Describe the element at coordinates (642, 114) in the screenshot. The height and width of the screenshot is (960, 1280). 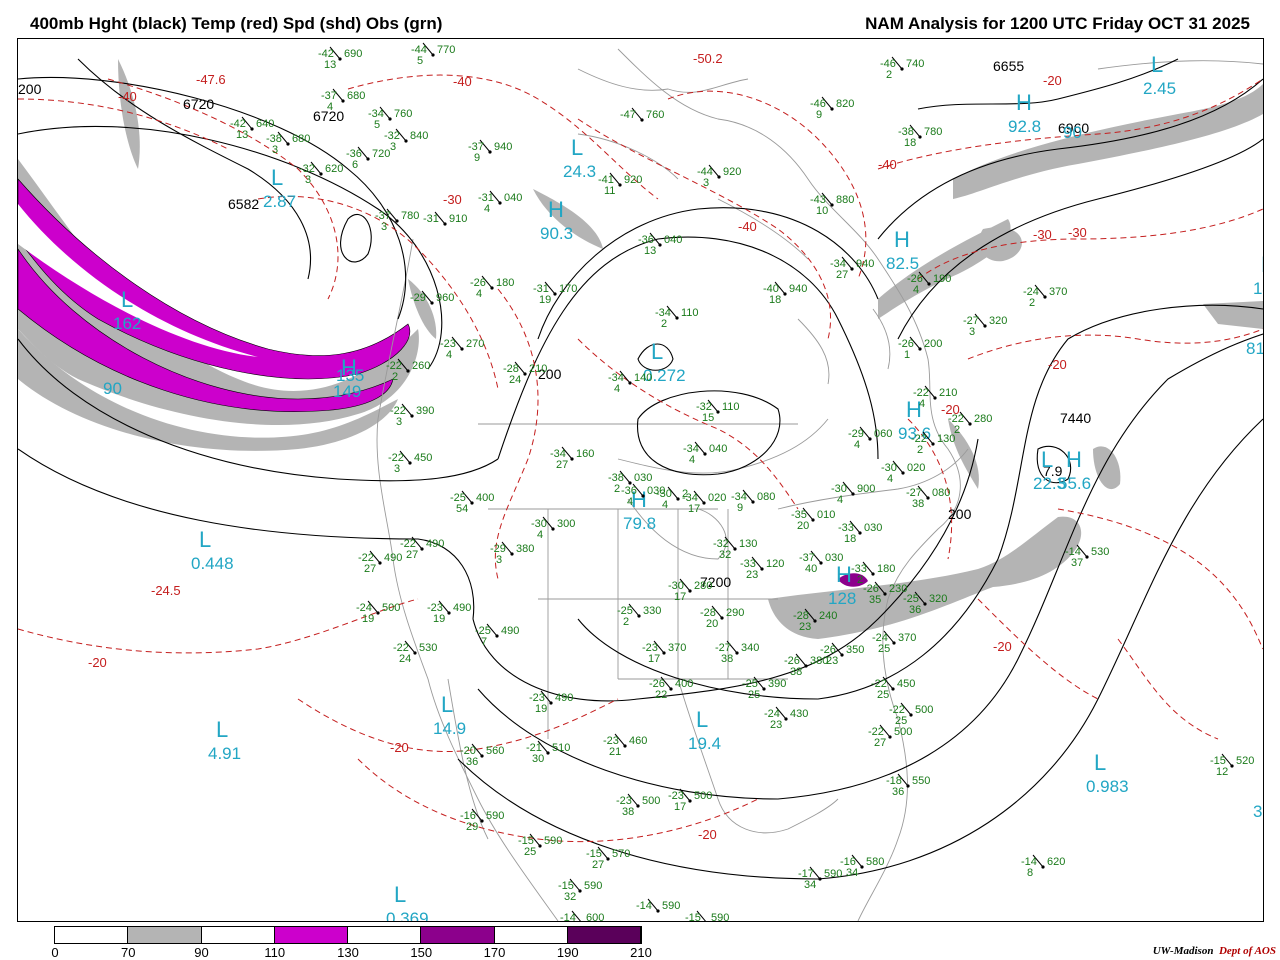
I see `station-observation: -47 760` at that location.